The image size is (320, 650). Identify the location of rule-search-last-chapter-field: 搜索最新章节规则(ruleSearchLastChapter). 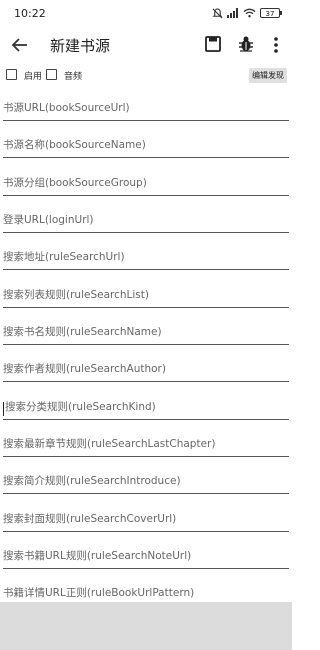
(146, 445).